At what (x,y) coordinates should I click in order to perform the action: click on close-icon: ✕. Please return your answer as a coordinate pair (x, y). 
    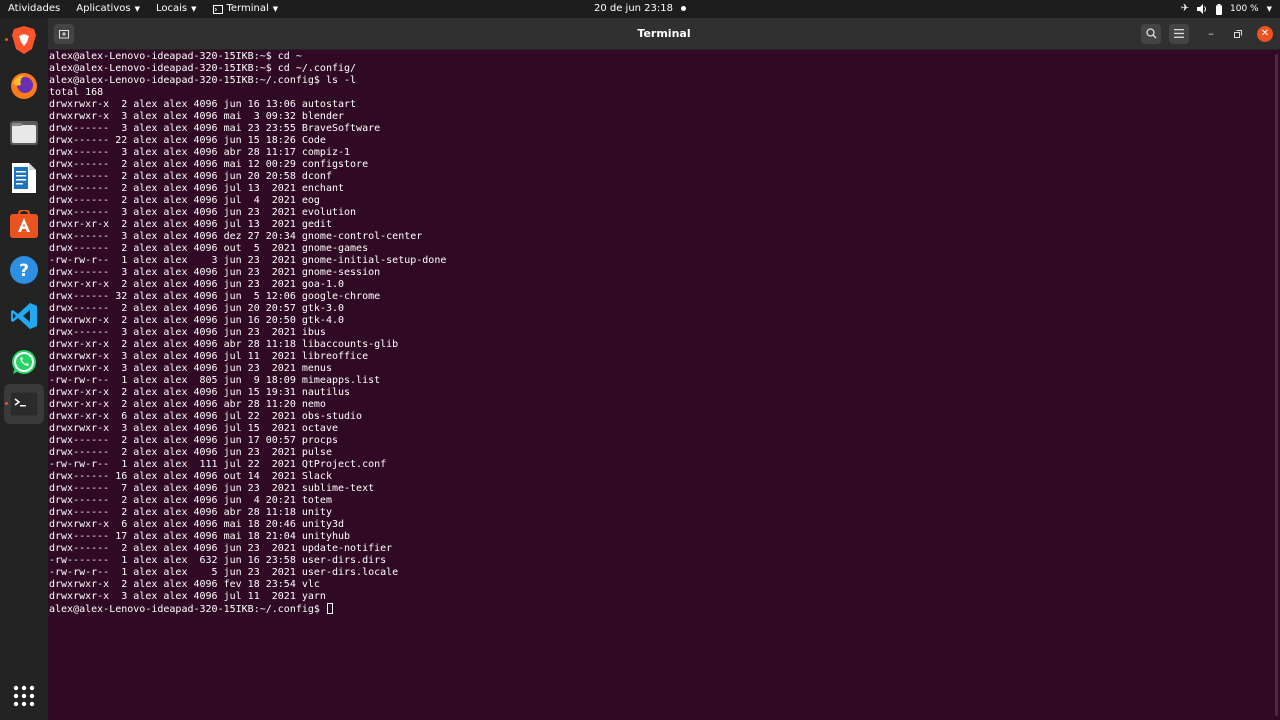
    Looking at the image, I should click on (1265, 33).